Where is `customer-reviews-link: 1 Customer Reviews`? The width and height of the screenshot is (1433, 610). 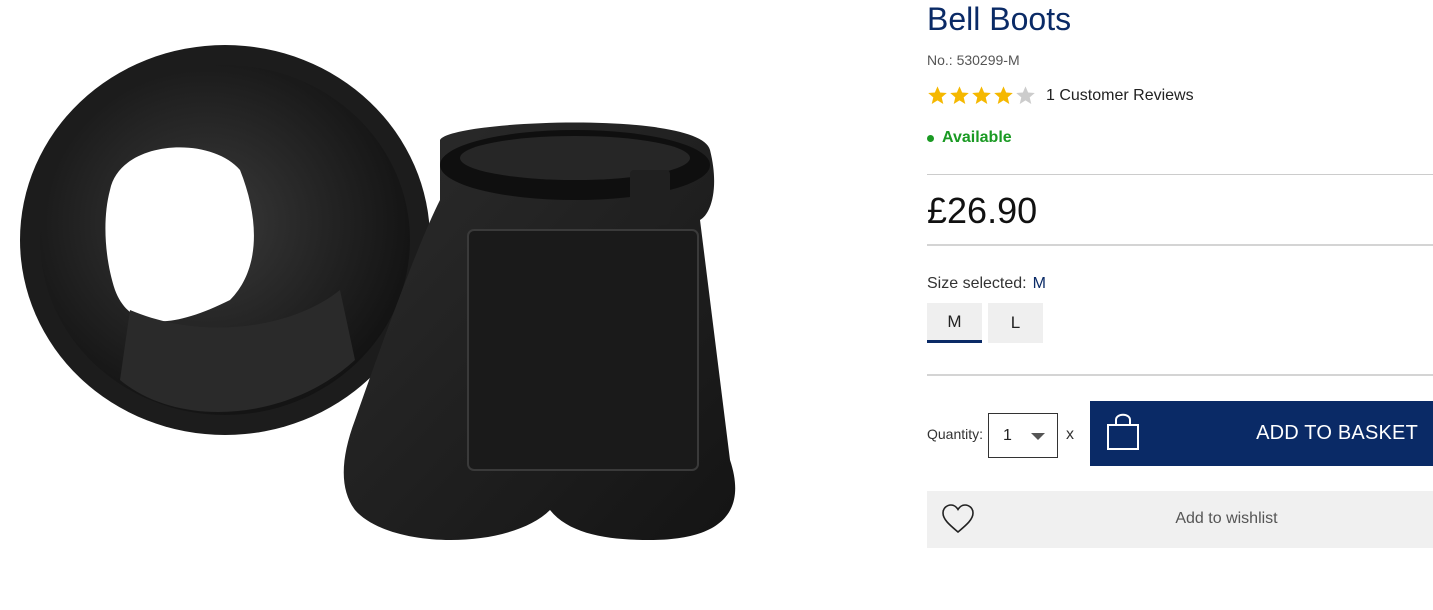
customer-reviews-link: 1 Customer Reviews is located at coordinates (1120, 96).